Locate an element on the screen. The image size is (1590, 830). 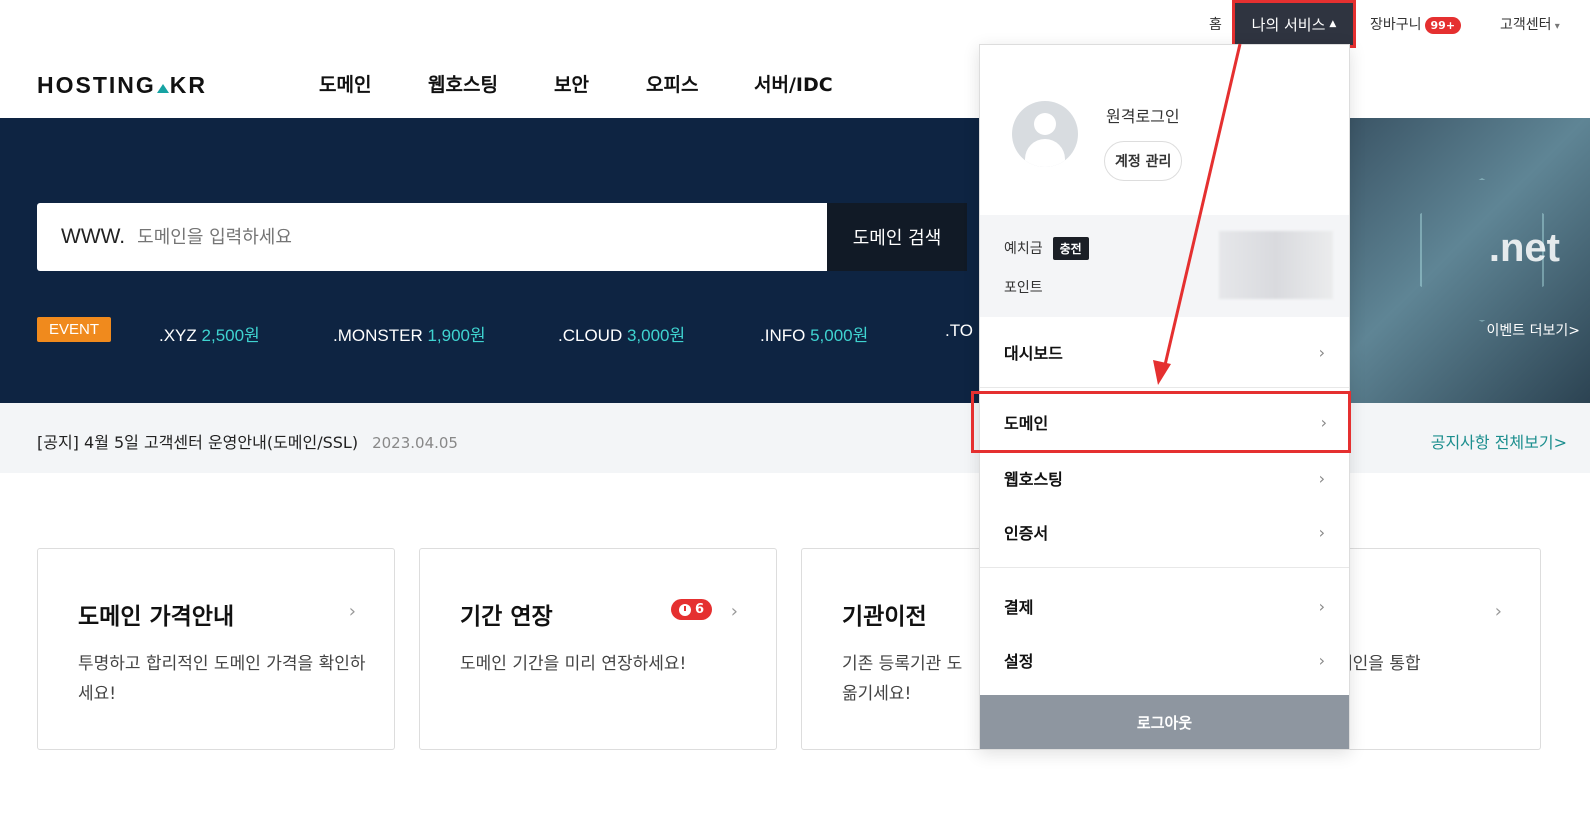
menu-certificate: 인증서 › is located at coordinates (1164, 532).